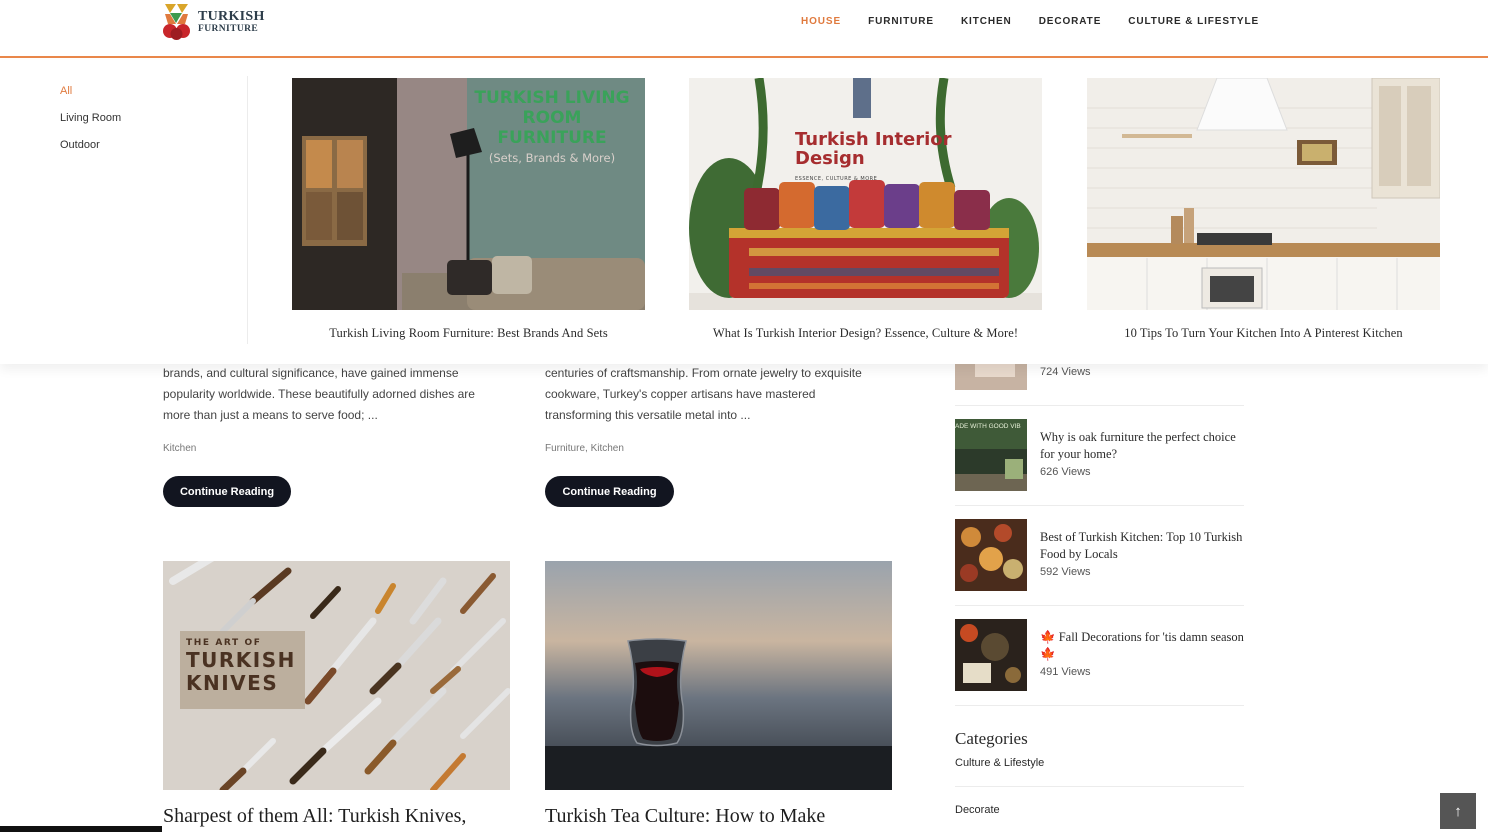  What do you see at coordinates (873, 139) in the screenshot?
I see `mega-card-image-heading-1: Turkish Interior` at bounding box center [873, 139].